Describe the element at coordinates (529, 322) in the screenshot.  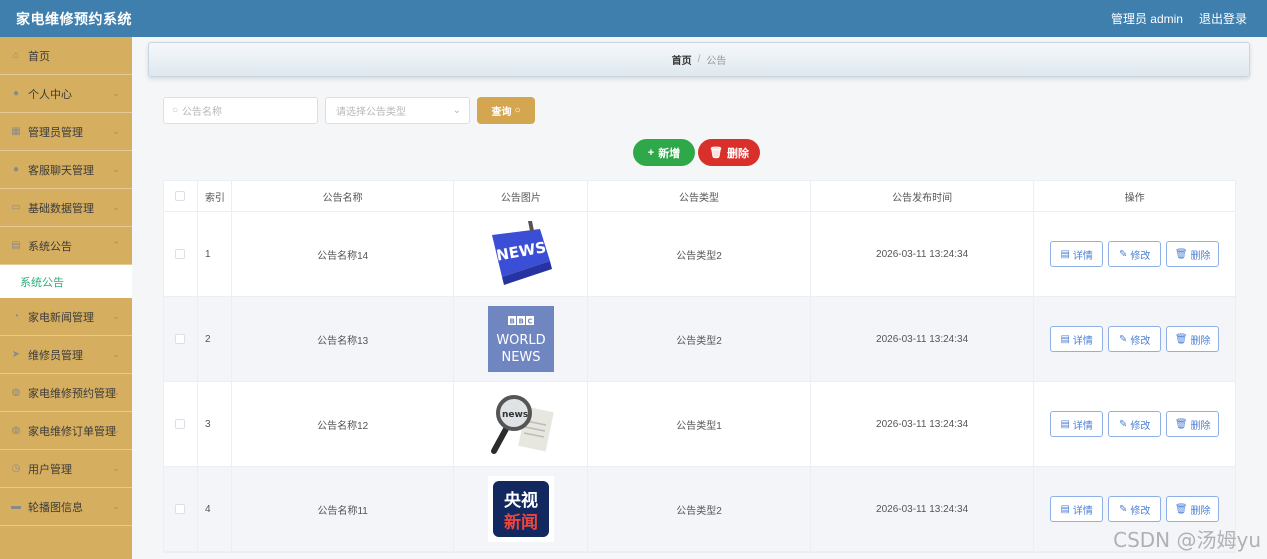
I see `svg-text: C` at that location.